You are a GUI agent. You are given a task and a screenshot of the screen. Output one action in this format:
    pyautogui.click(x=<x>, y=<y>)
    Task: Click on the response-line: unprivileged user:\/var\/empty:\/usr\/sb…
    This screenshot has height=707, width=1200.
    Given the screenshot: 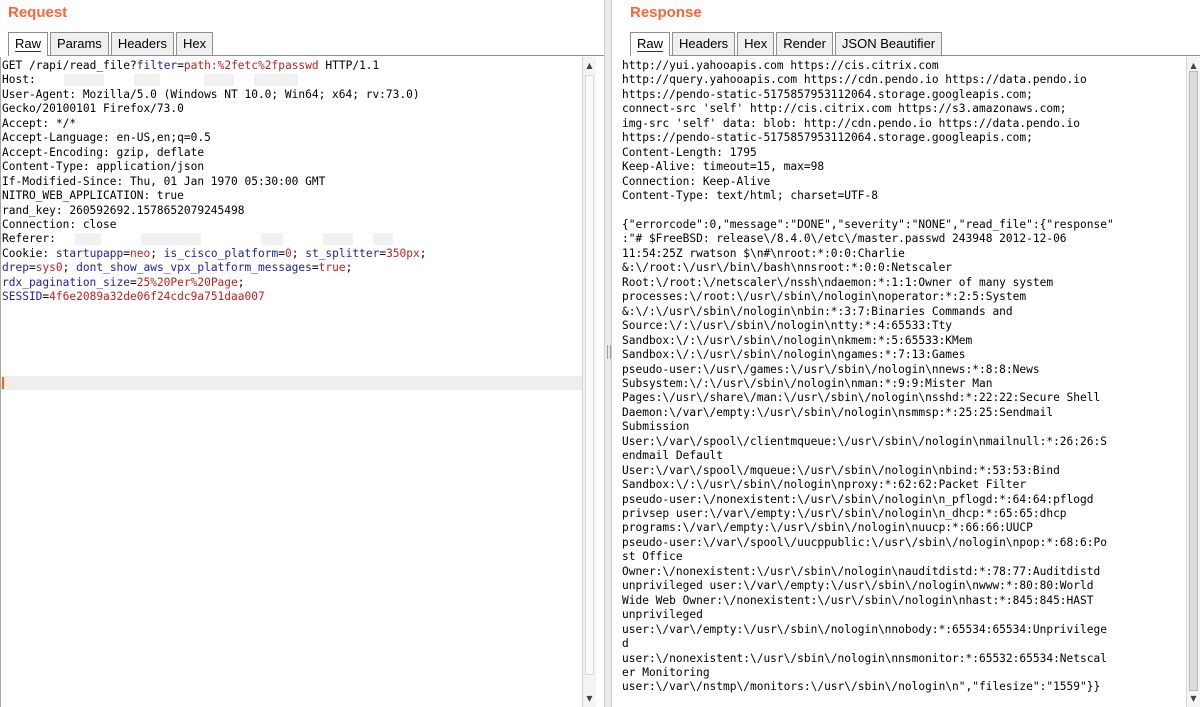 What is the action you would take?
    pyautogui.click(x=858, y=586)
    